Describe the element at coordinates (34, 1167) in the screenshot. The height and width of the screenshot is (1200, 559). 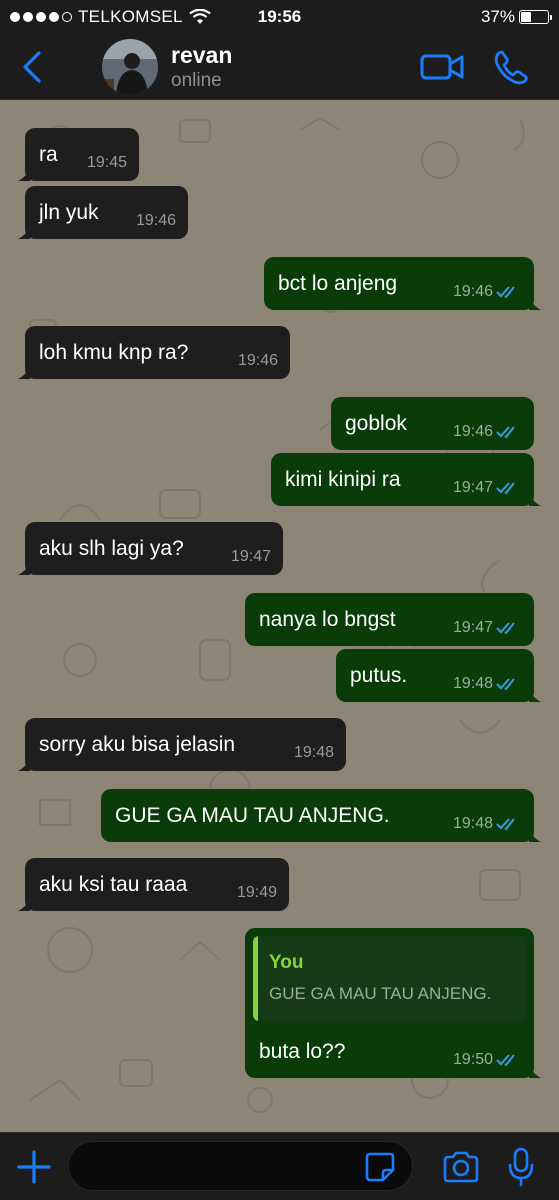
I see `plus-icon` at that location.